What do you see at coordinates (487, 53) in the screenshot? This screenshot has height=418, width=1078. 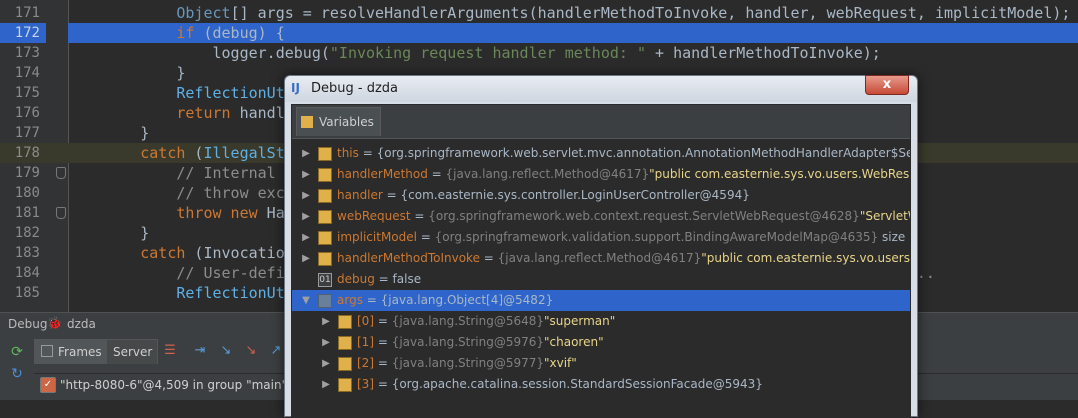 I see `code-token: "Invoking request handler method: "` at bounding box center [487, 53].